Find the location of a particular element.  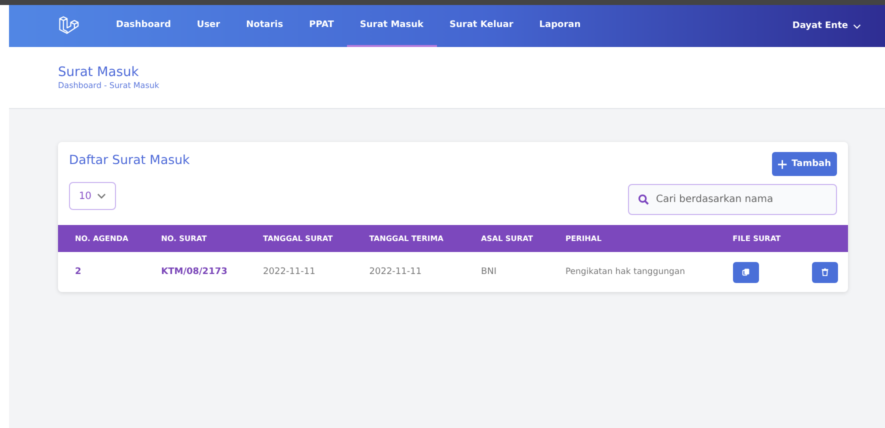

cube-logo-icon is located at coordinates (68, 26).